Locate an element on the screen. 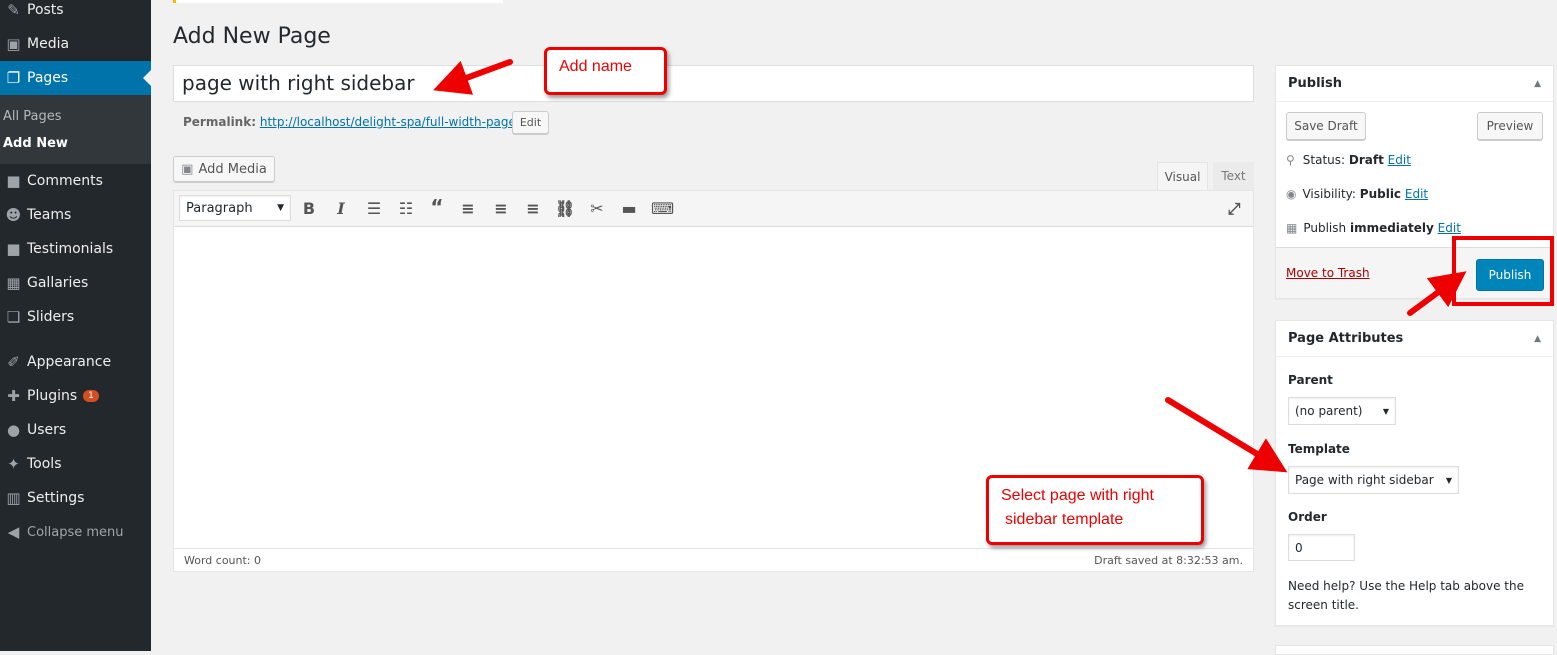 This screenshot has width=1557, height=655. arrow-to-publish is located at coordinates (1437, 293).